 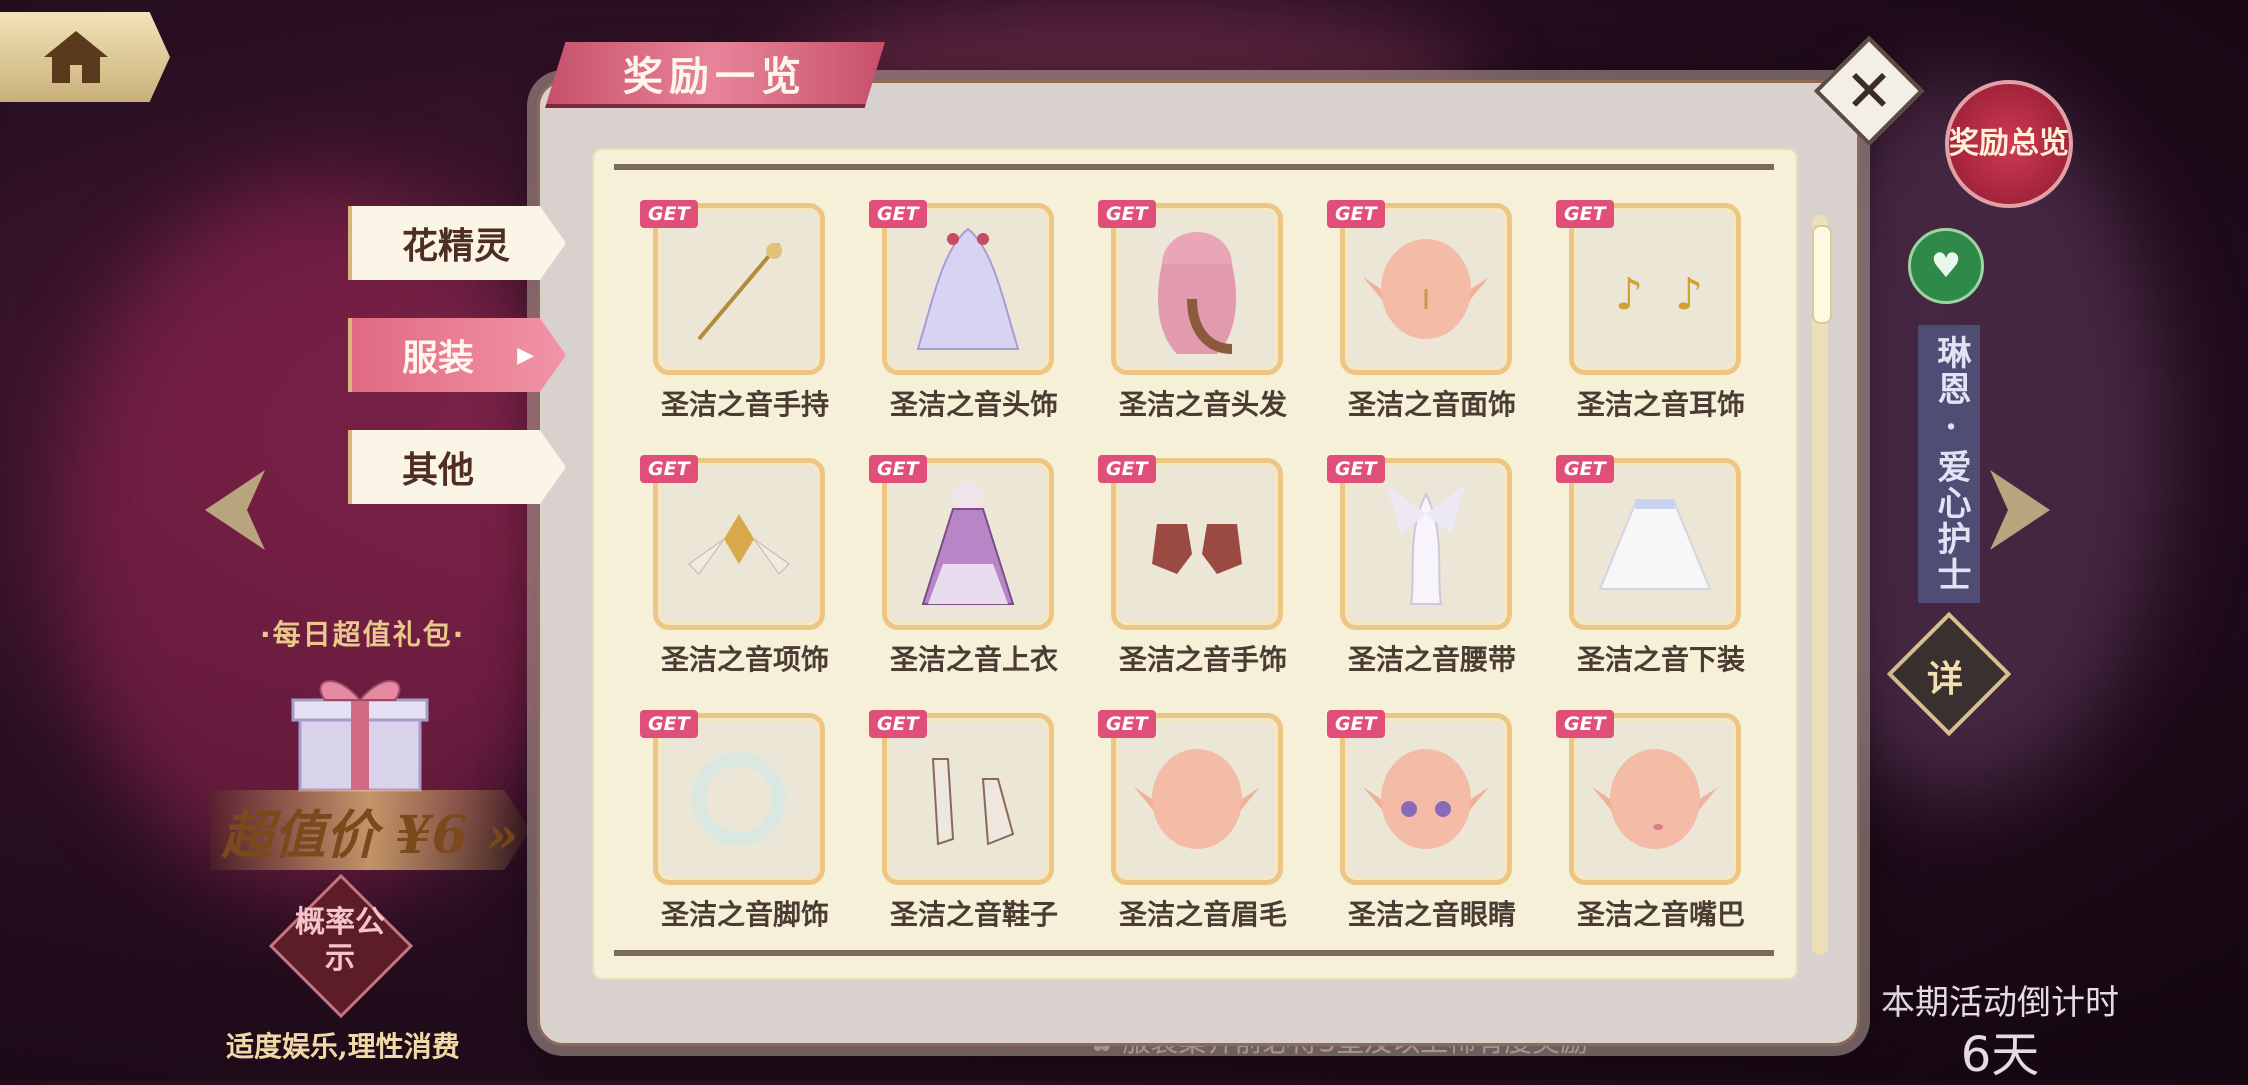 What do you see at coordinates (1431, 404) in the screenshot?
I see `item-label: 圣洁之音面饰` at bounding box center [1431, 404].